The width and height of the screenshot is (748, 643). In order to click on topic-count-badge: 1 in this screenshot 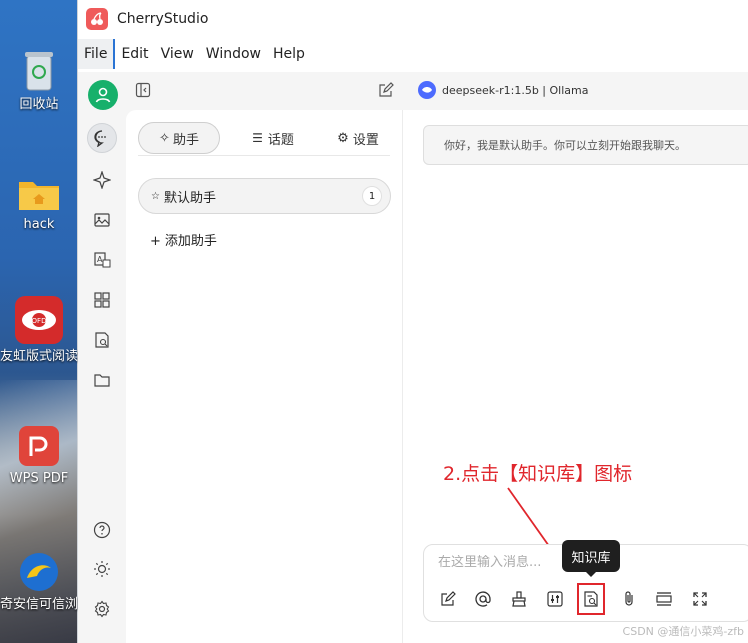, I will do `click(372, 196)`.